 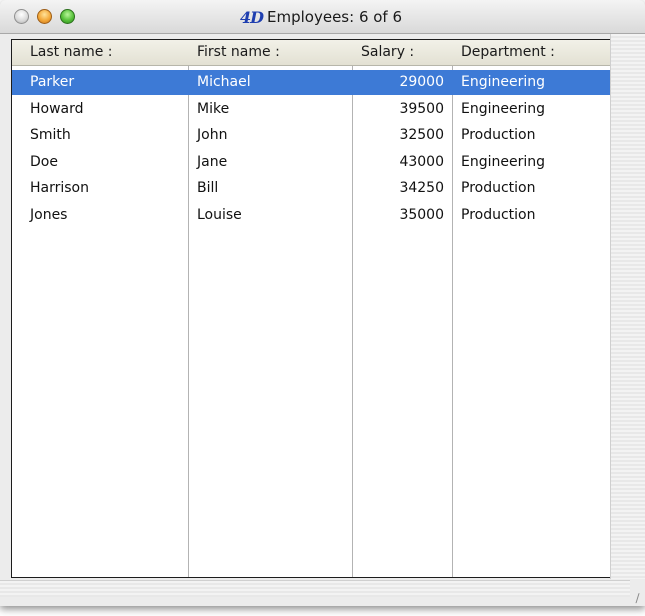 I want to click on 4d-logo-icon: 4D, so click(x=252, y=17).